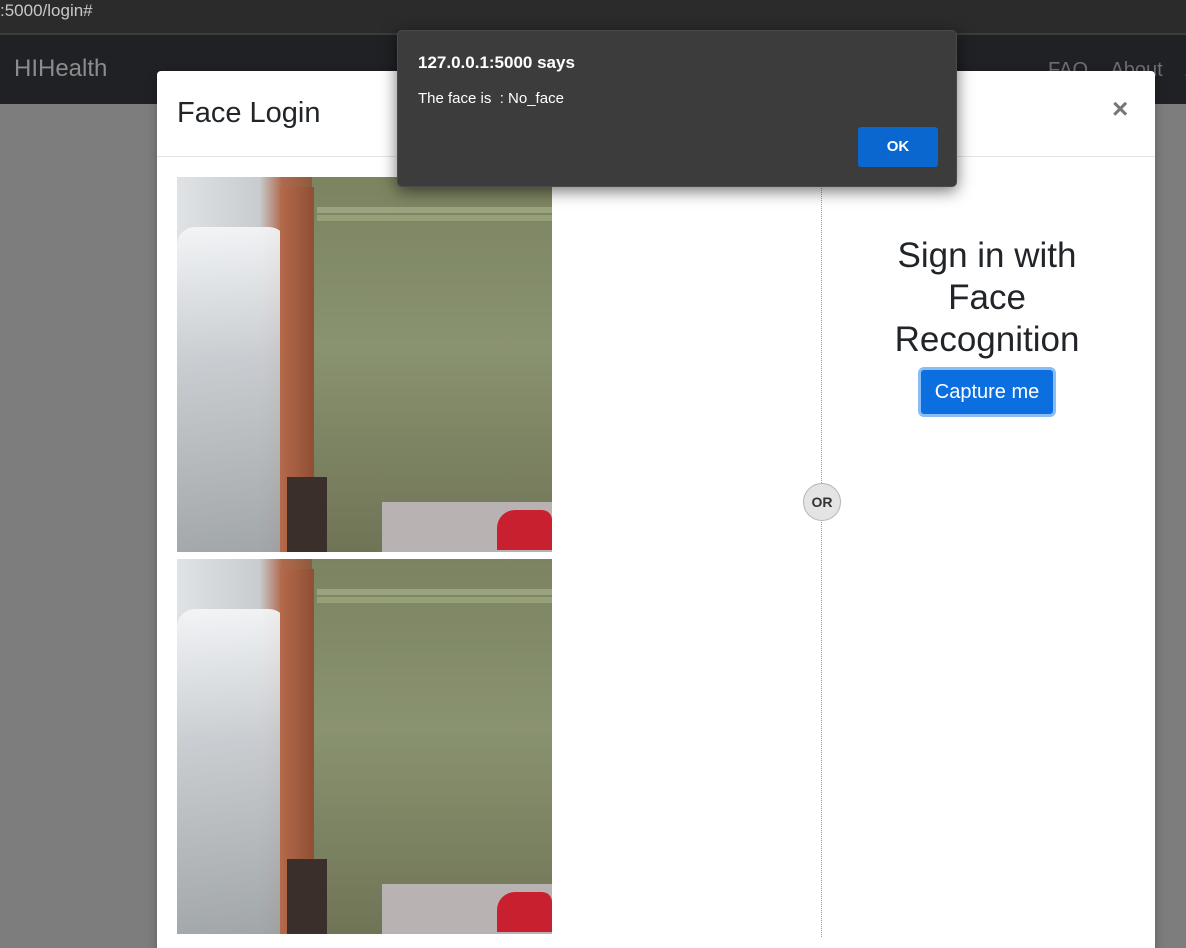 This screenshot has width=1186, height=948. I want to click on modal-title: Face Login, so click(249, 113).